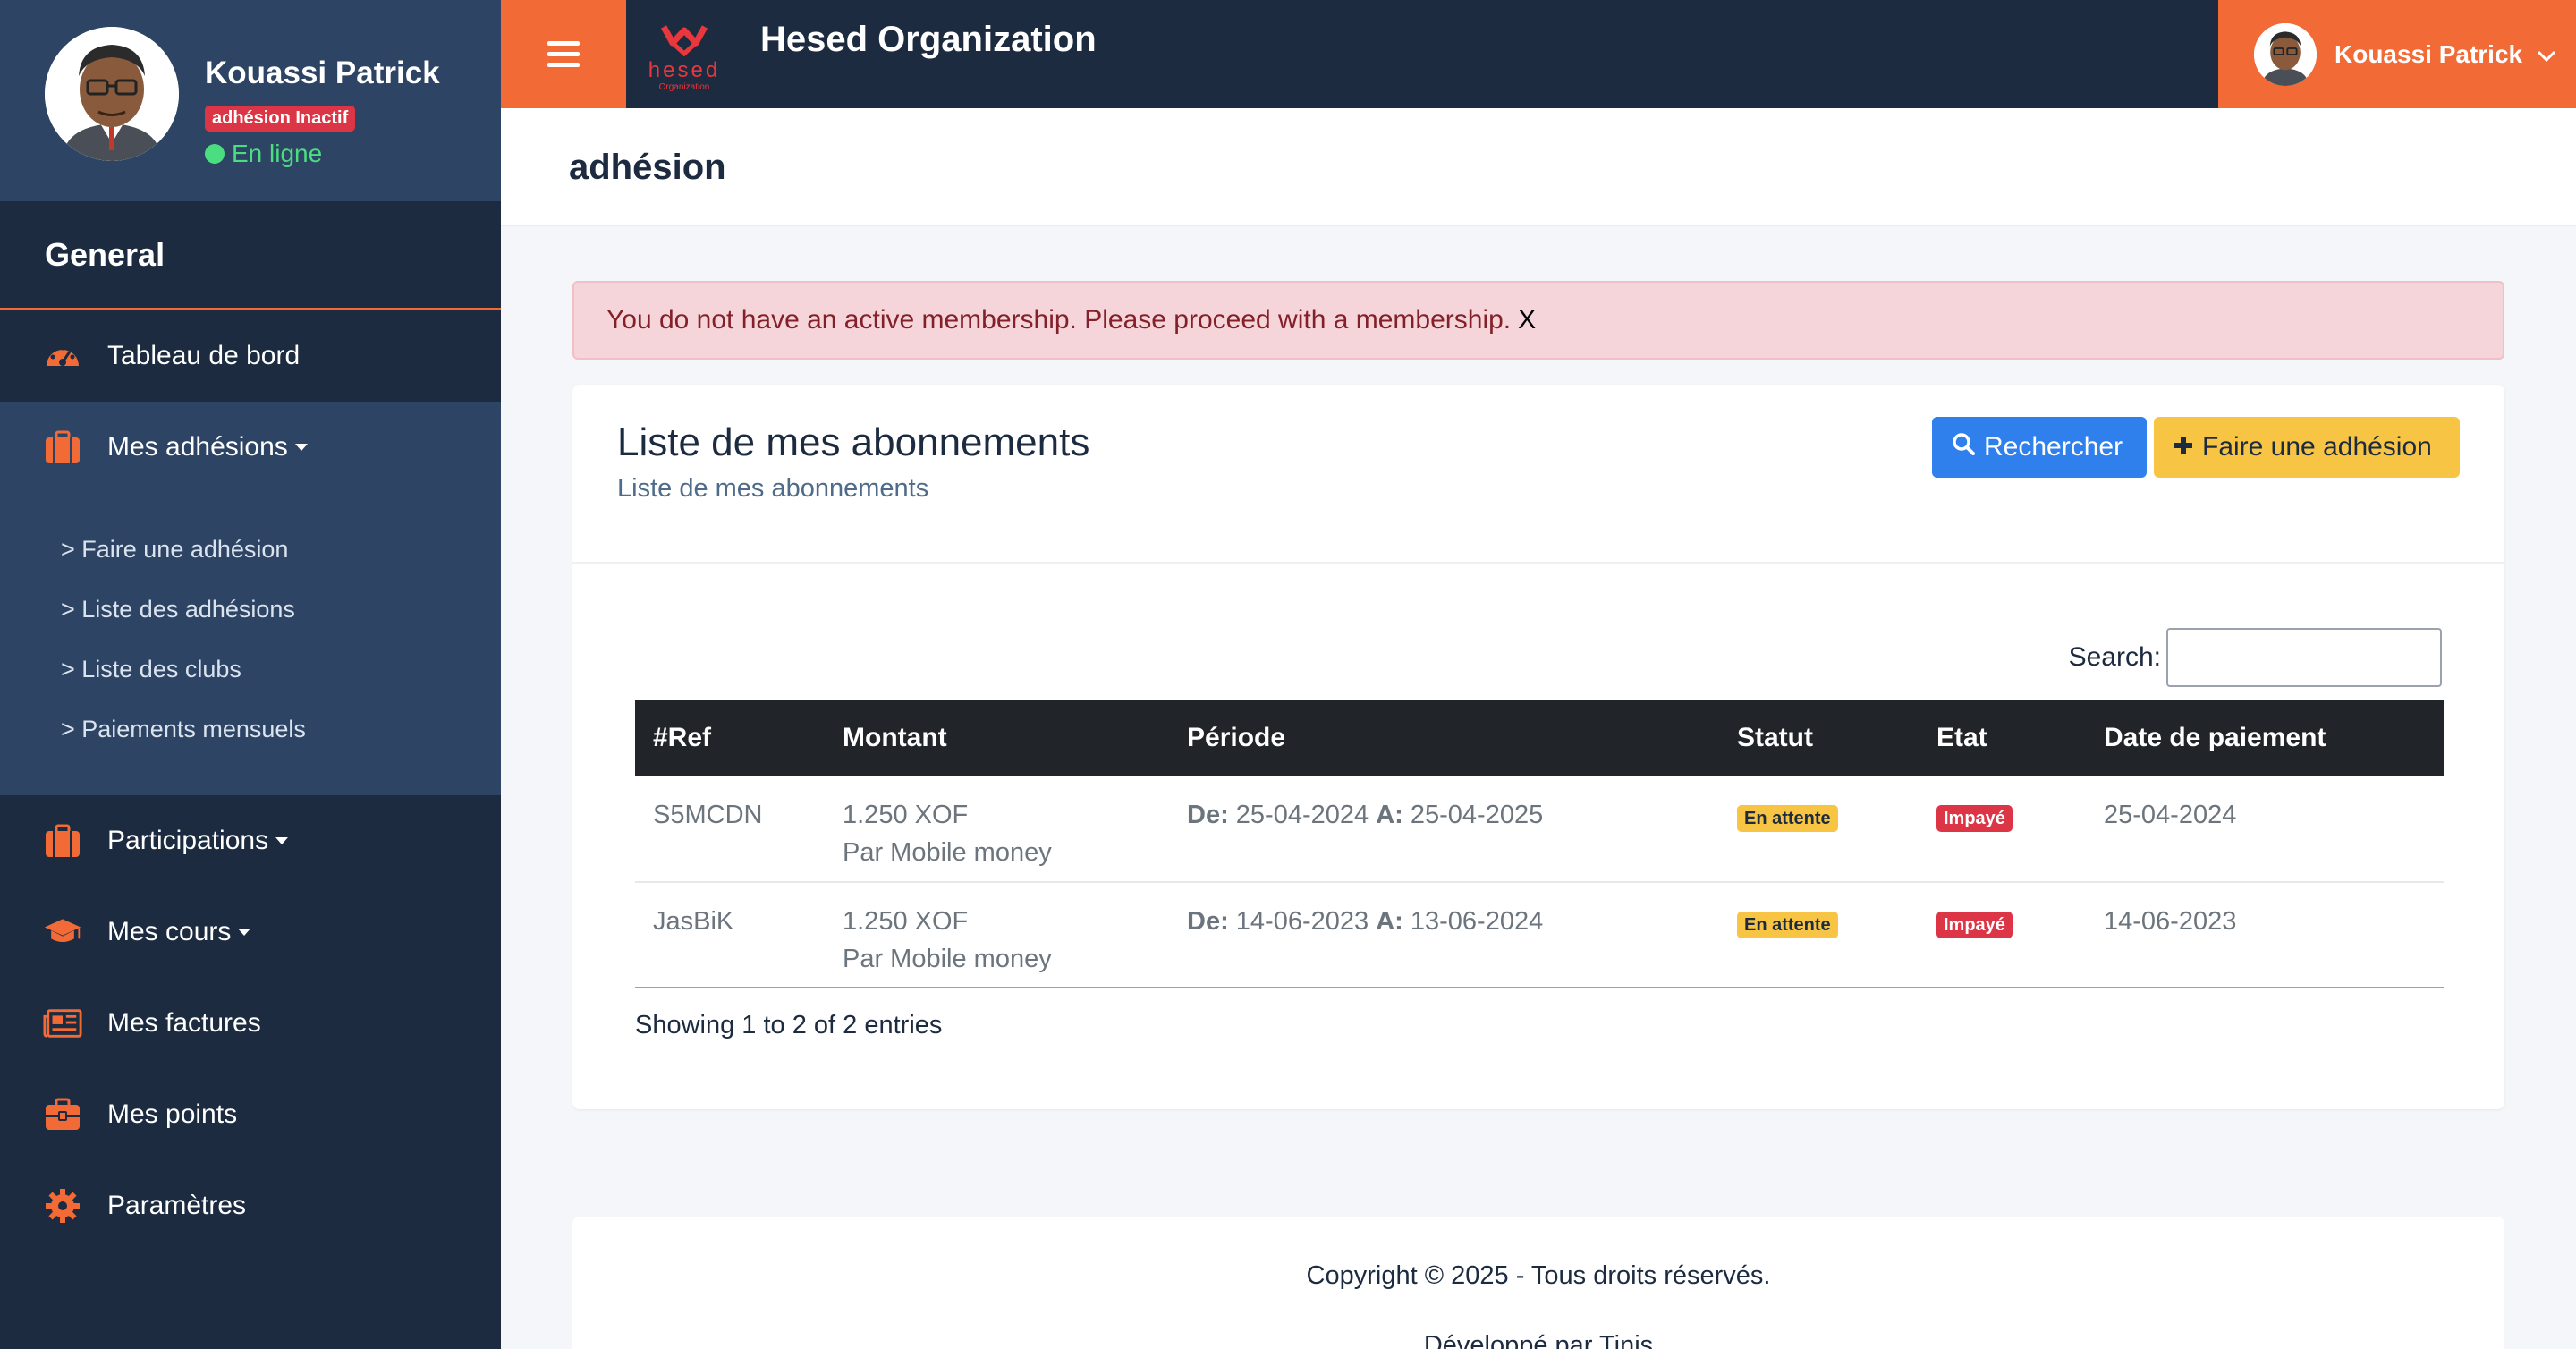  Describe the element at coordinates (693, 921) in the screenshot. I see `cell-ref: JasBiK` at that location.